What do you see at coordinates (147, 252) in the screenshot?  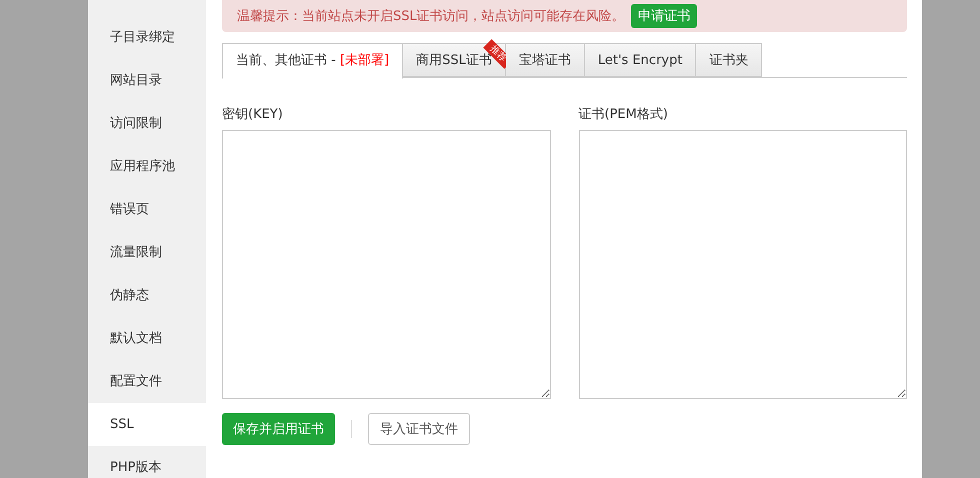 I see `sidebar-item: 流量限制` at bounding box center [147, 252].